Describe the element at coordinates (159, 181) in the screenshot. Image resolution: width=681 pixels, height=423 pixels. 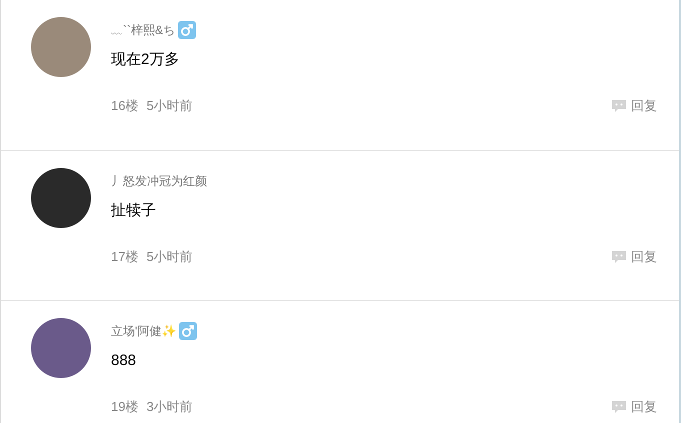
I see `username: 丿怒发冲冠为红颜` at that location.